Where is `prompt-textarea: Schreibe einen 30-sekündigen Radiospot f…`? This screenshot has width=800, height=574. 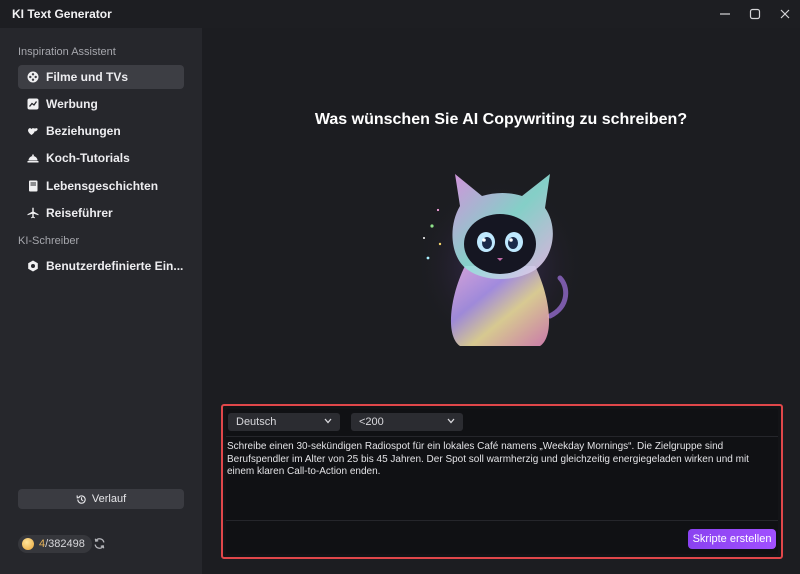 prompt-textarea: Schreibe einen 30-sekündigen Radiospot f… is located at coordinates (502, 460).